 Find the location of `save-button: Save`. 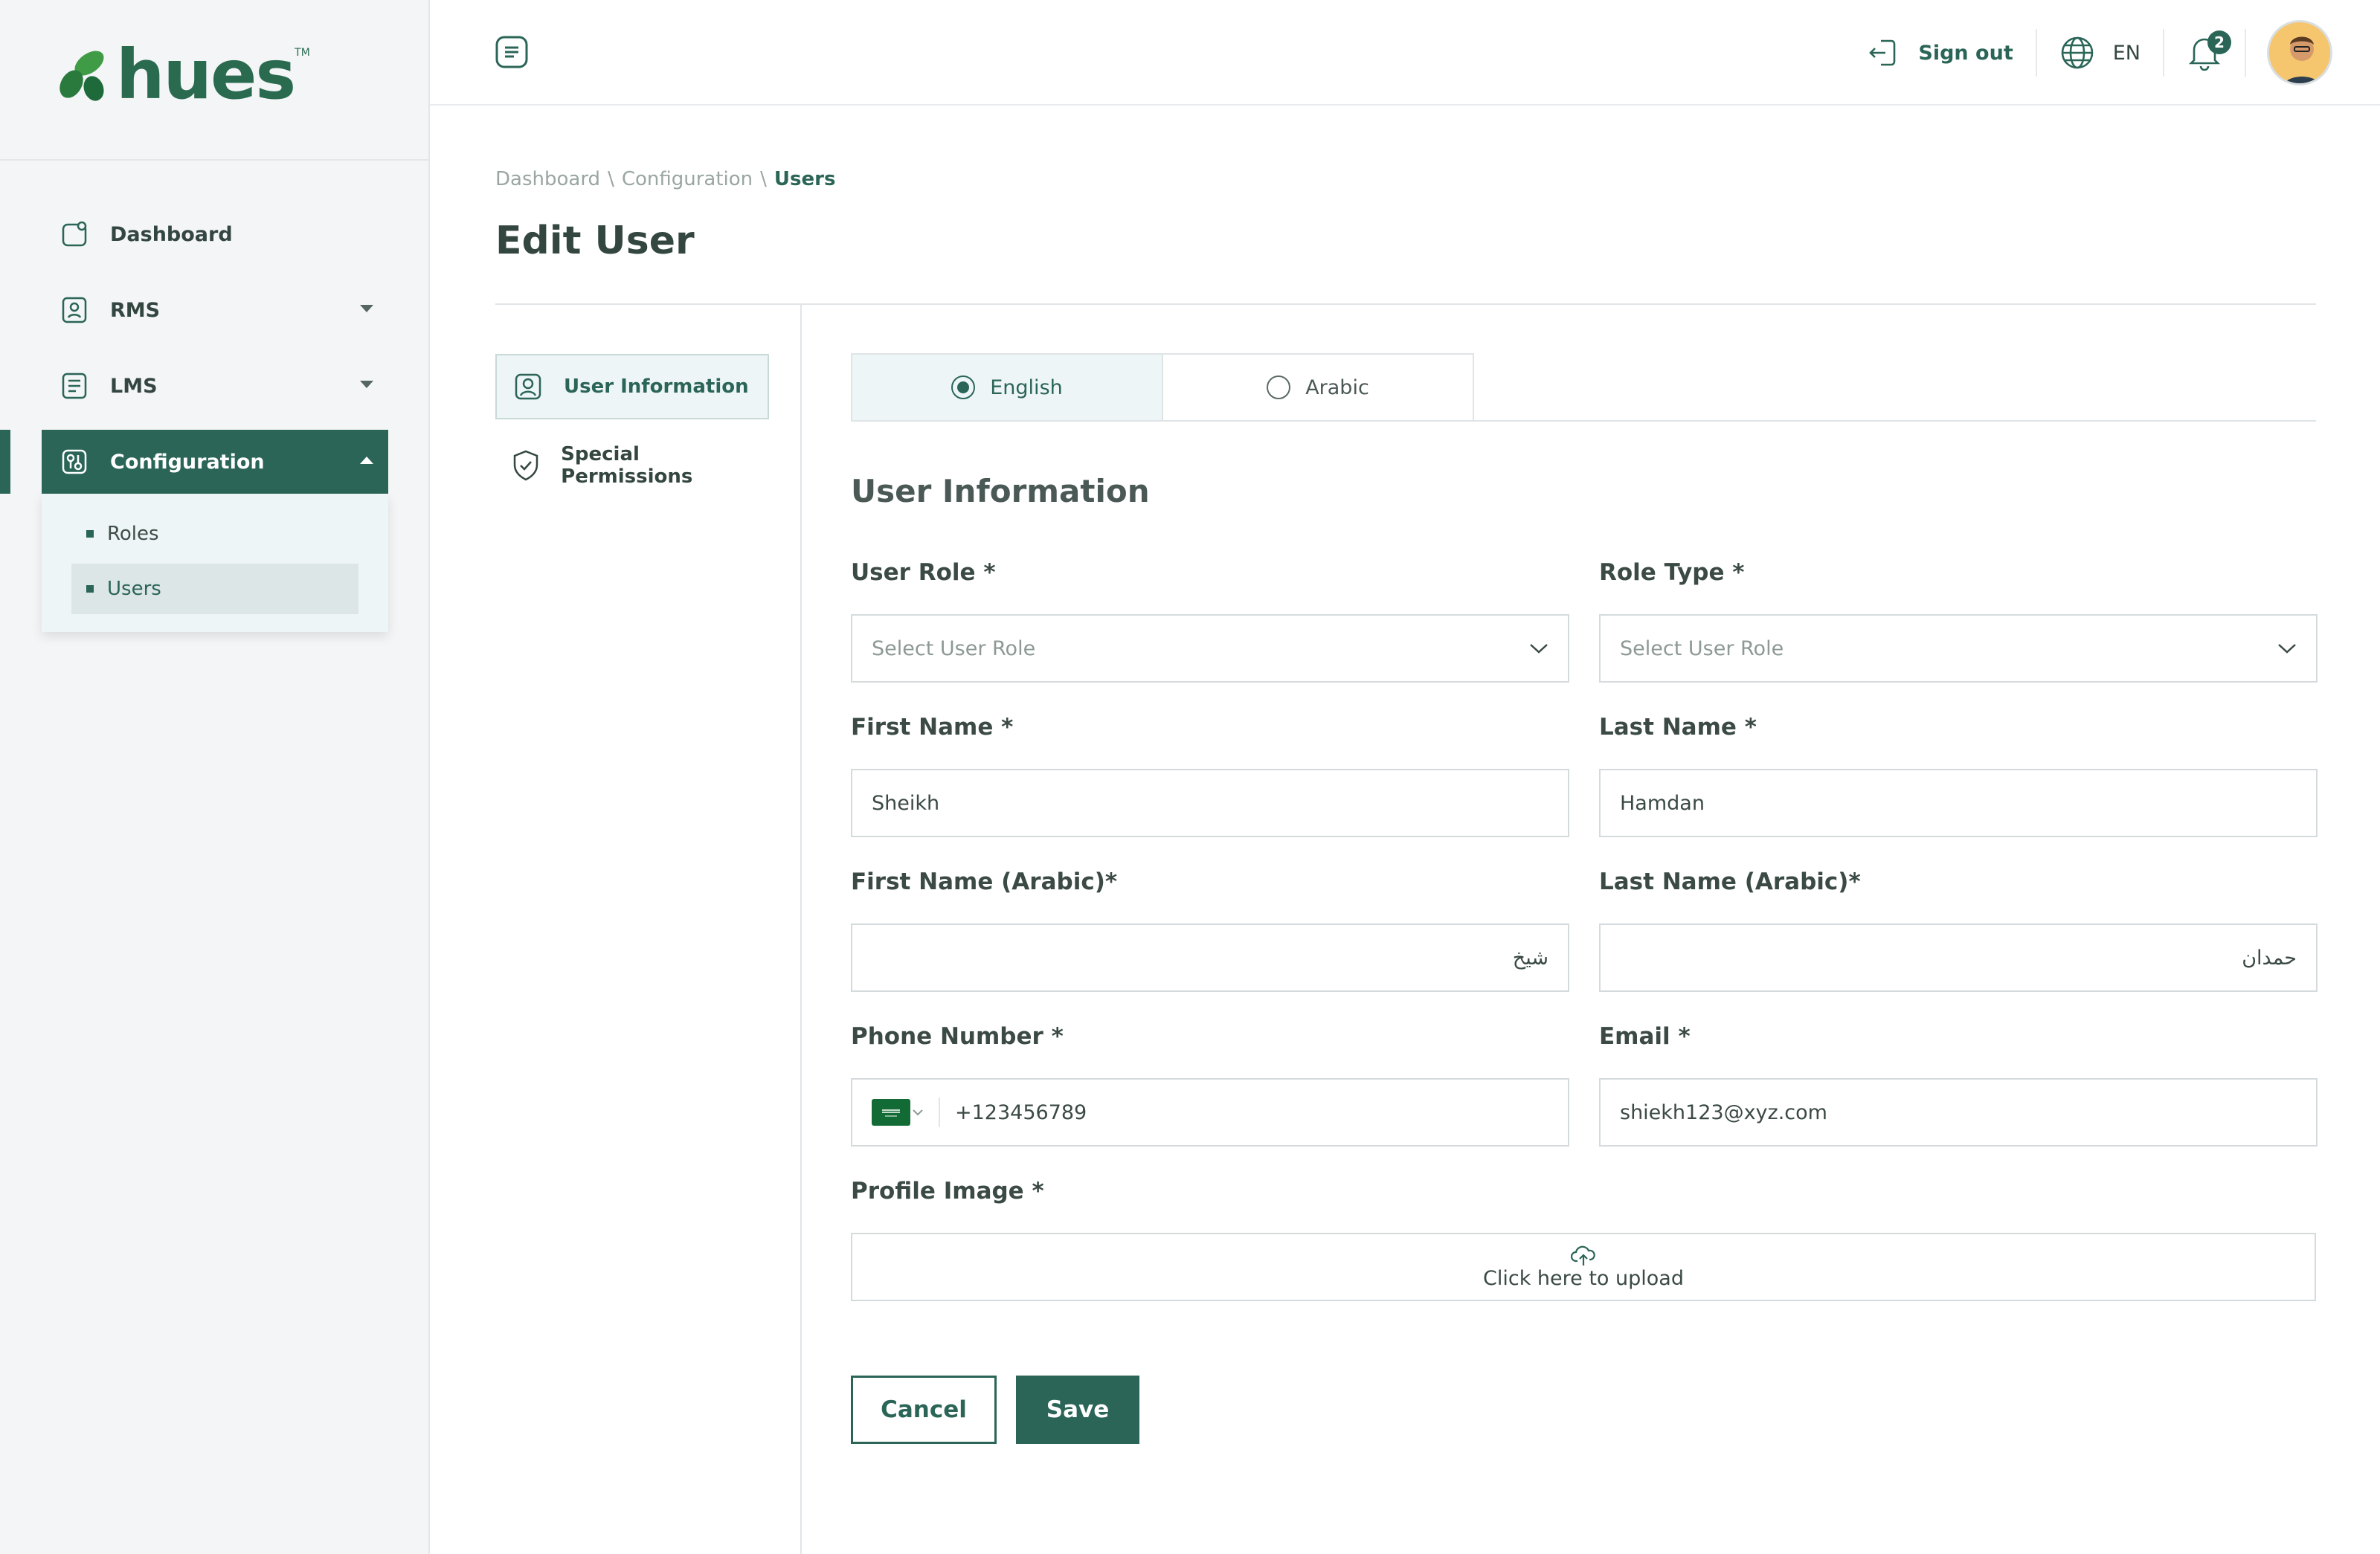

save-button: Save is located at coordinates (1078, 1410).